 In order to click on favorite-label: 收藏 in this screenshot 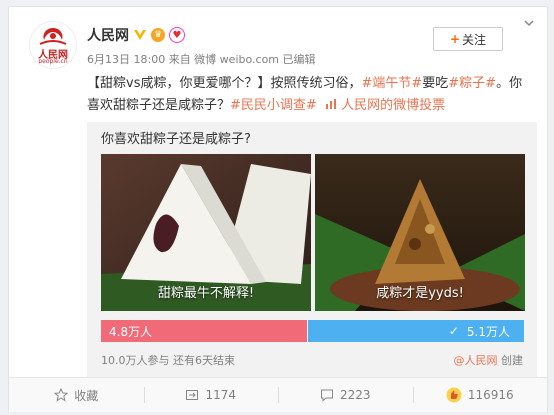, I will do `click(86, 395)`.